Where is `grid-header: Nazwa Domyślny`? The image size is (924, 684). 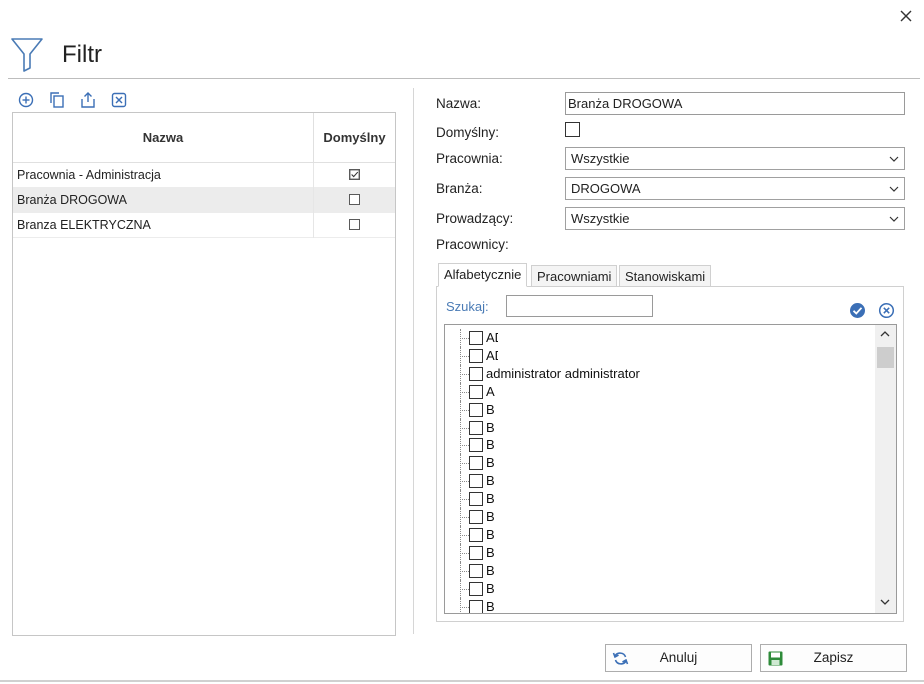
grid-header: Nazwa Domyślny is located at coordinates (204, 138).